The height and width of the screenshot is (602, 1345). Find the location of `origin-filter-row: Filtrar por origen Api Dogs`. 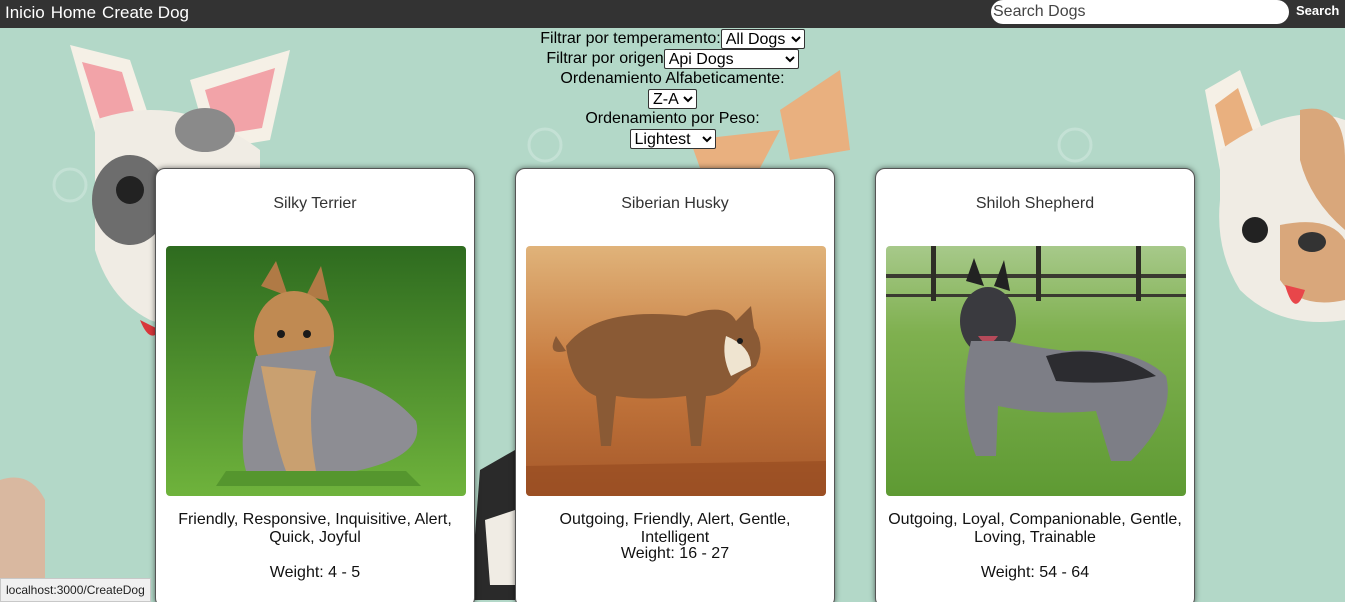

origin-filter-row: Filtrar por origen Api Dogs is located at coordinates (672, 59).